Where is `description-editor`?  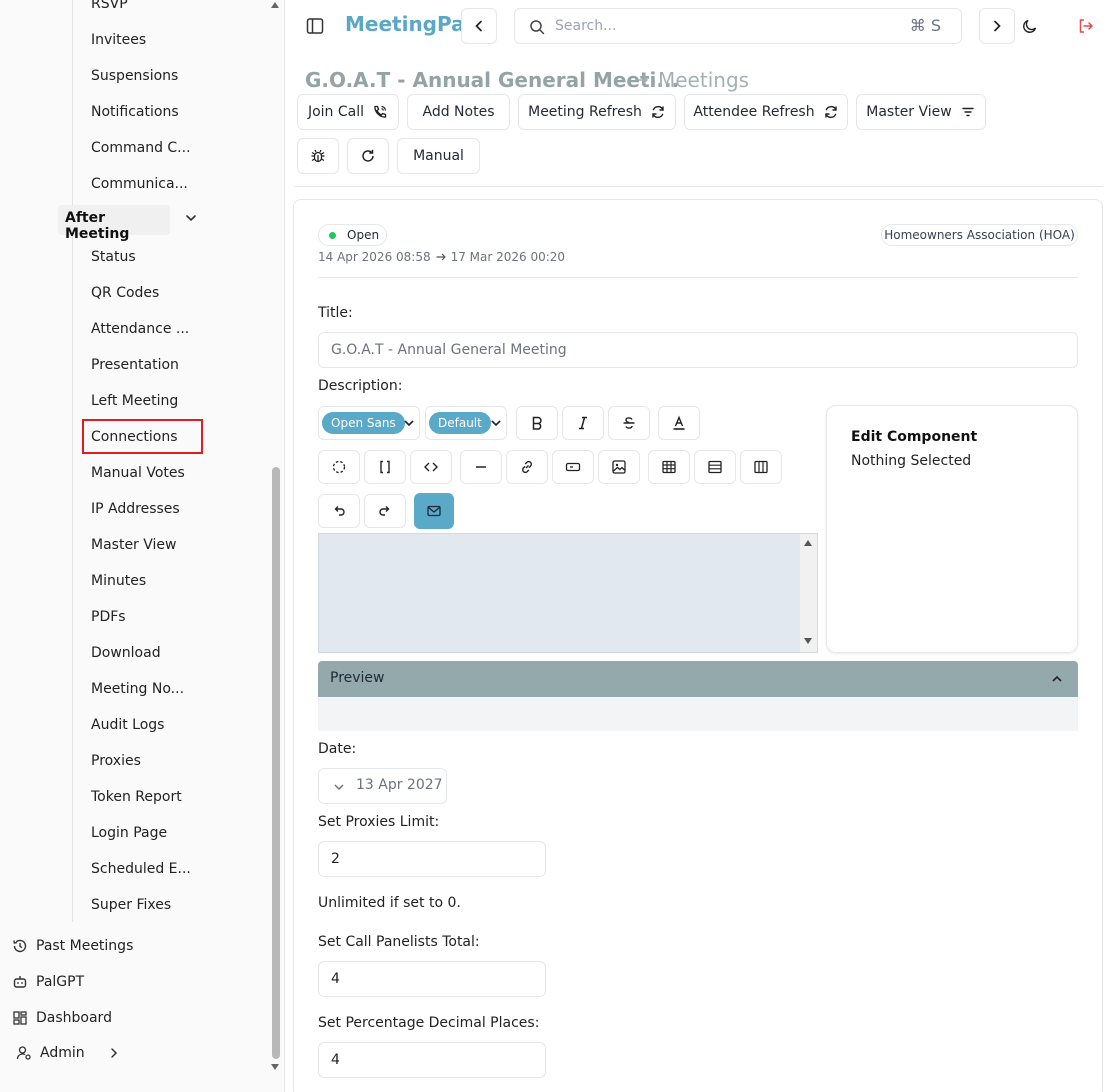 description-editor is located at coordinates (568, 593).